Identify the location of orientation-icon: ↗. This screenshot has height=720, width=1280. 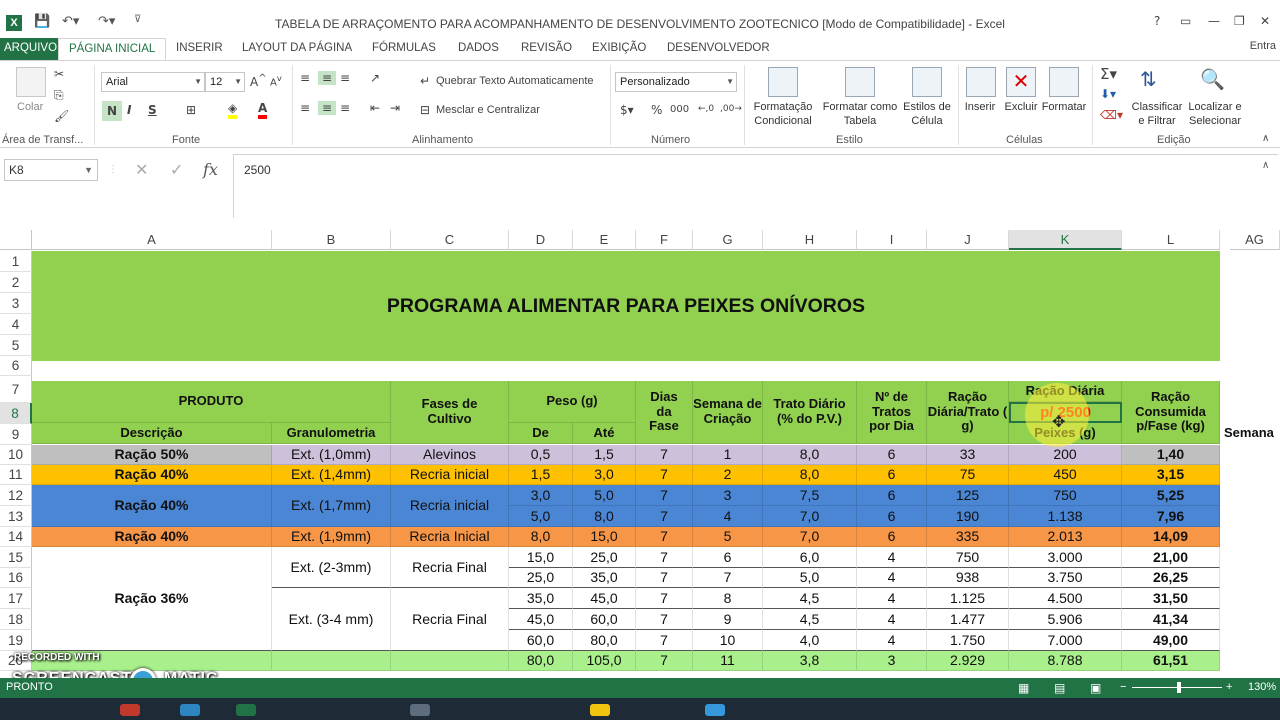
(375, 78).